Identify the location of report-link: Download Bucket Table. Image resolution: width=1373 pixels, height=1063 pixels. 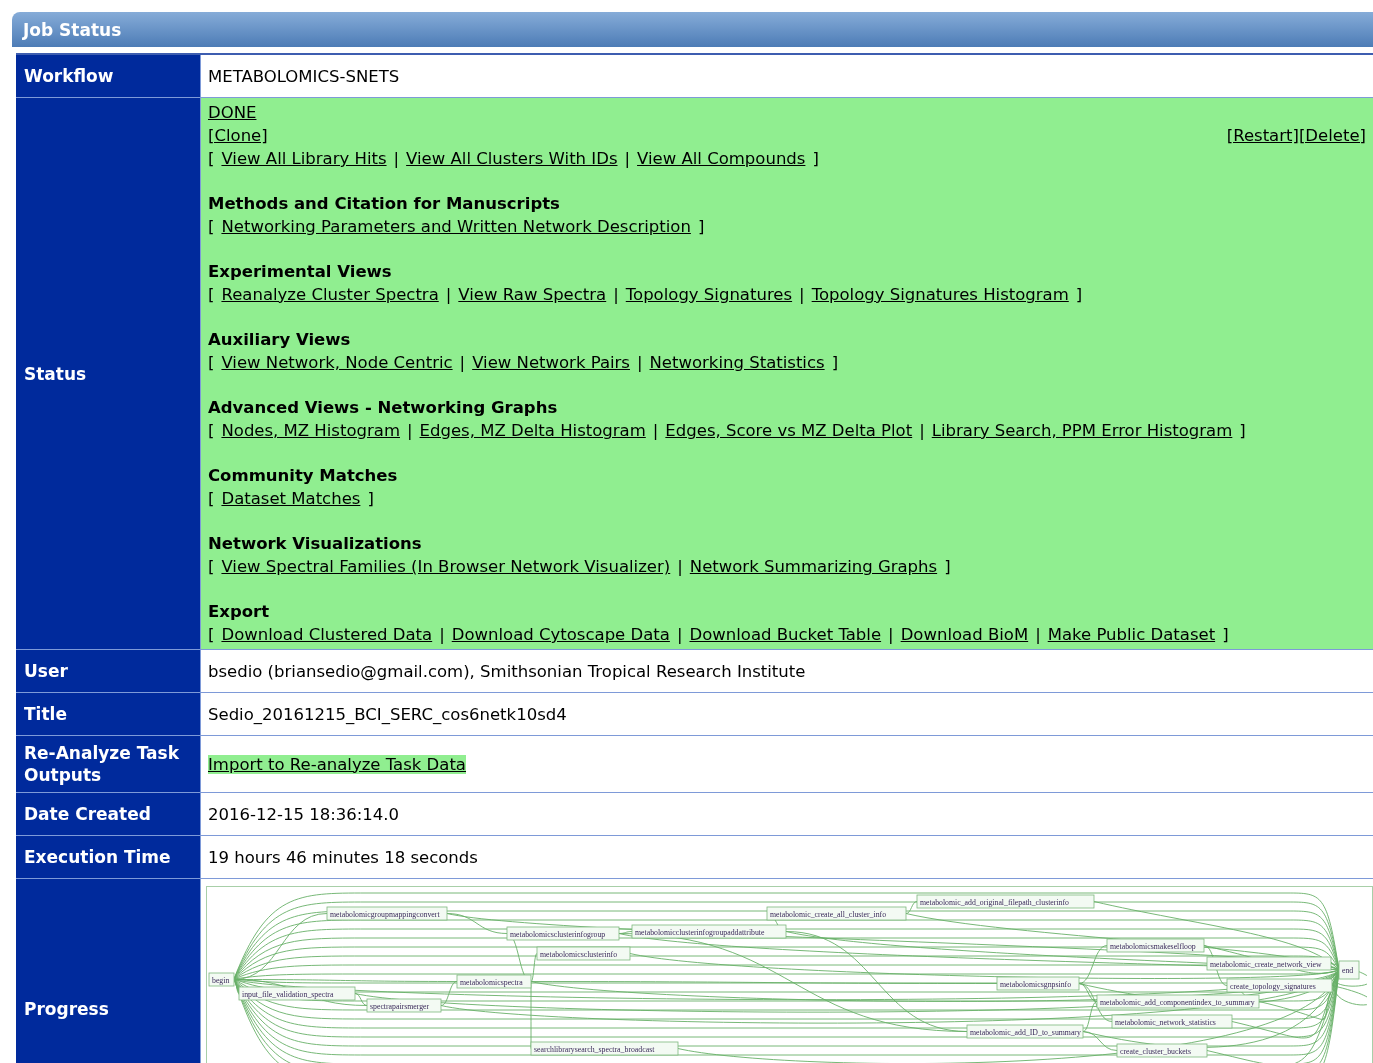
(785, 634).